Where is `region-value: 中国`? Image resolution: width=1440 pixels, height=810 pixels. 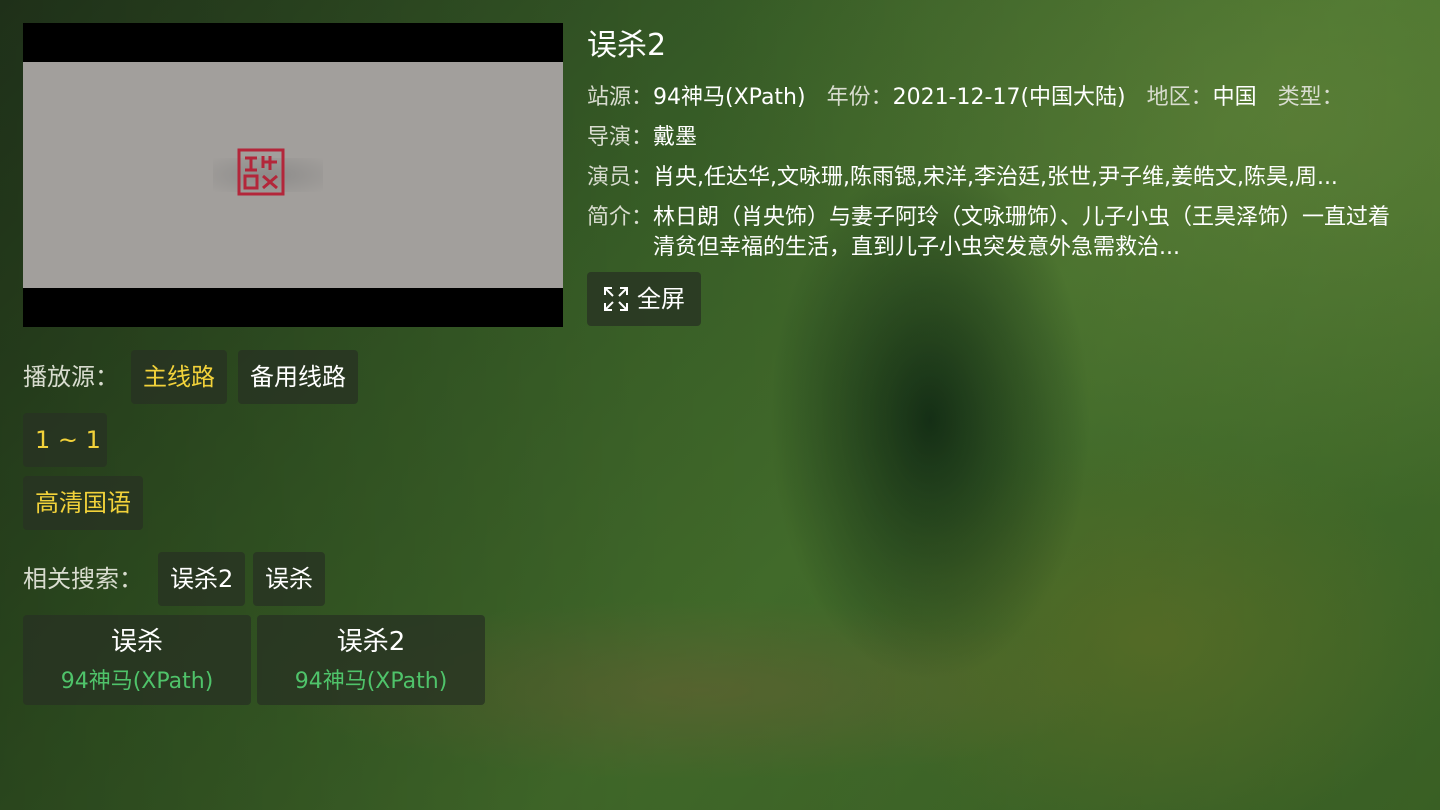
region-value: 中国 is located at coordinates (1234, 97).